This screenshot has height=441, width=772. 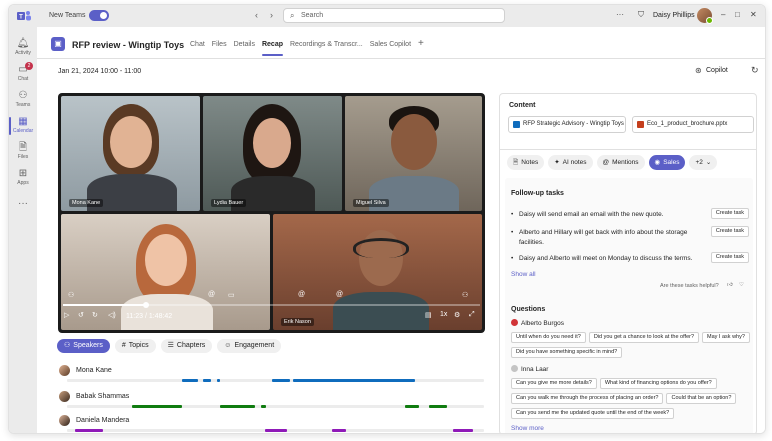 What do you see at coordinates (23, 152) in the screenshot?
I see `app-files: 🗎︎ Files` at bounding box center [23, 152].